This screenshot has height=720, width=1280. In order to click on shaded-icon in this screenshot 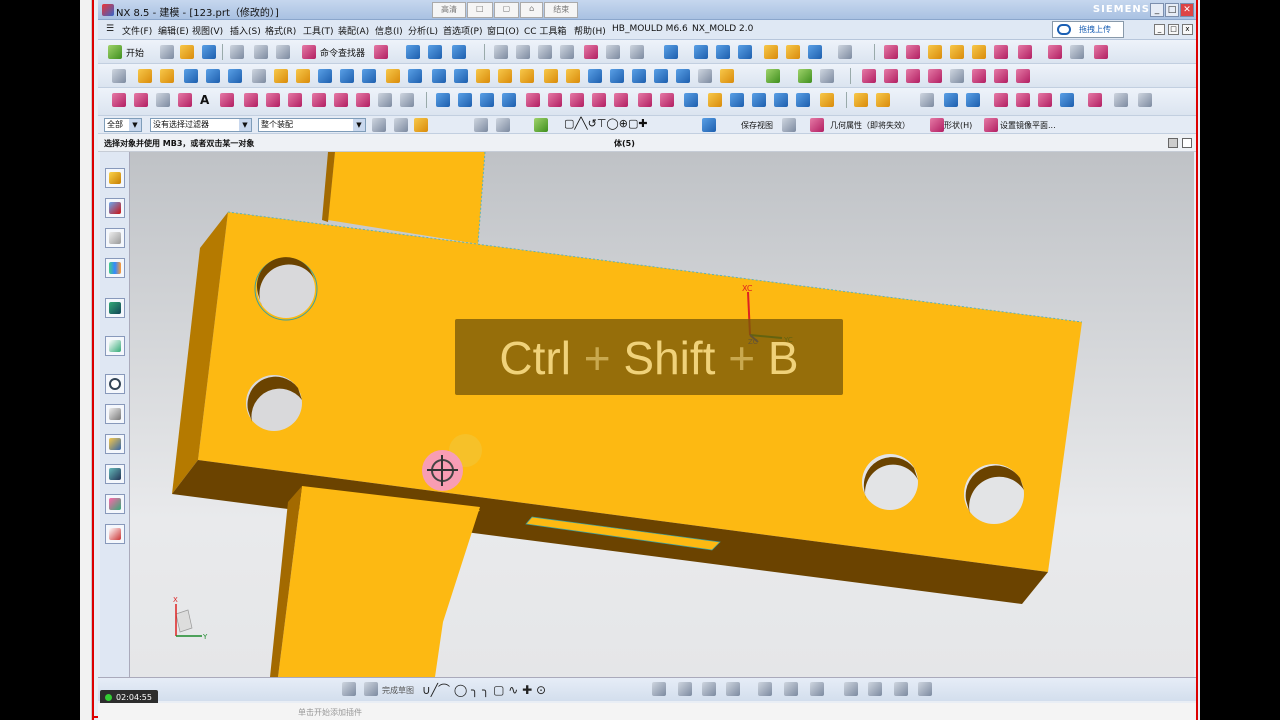, I will do `click(637, 52)`.